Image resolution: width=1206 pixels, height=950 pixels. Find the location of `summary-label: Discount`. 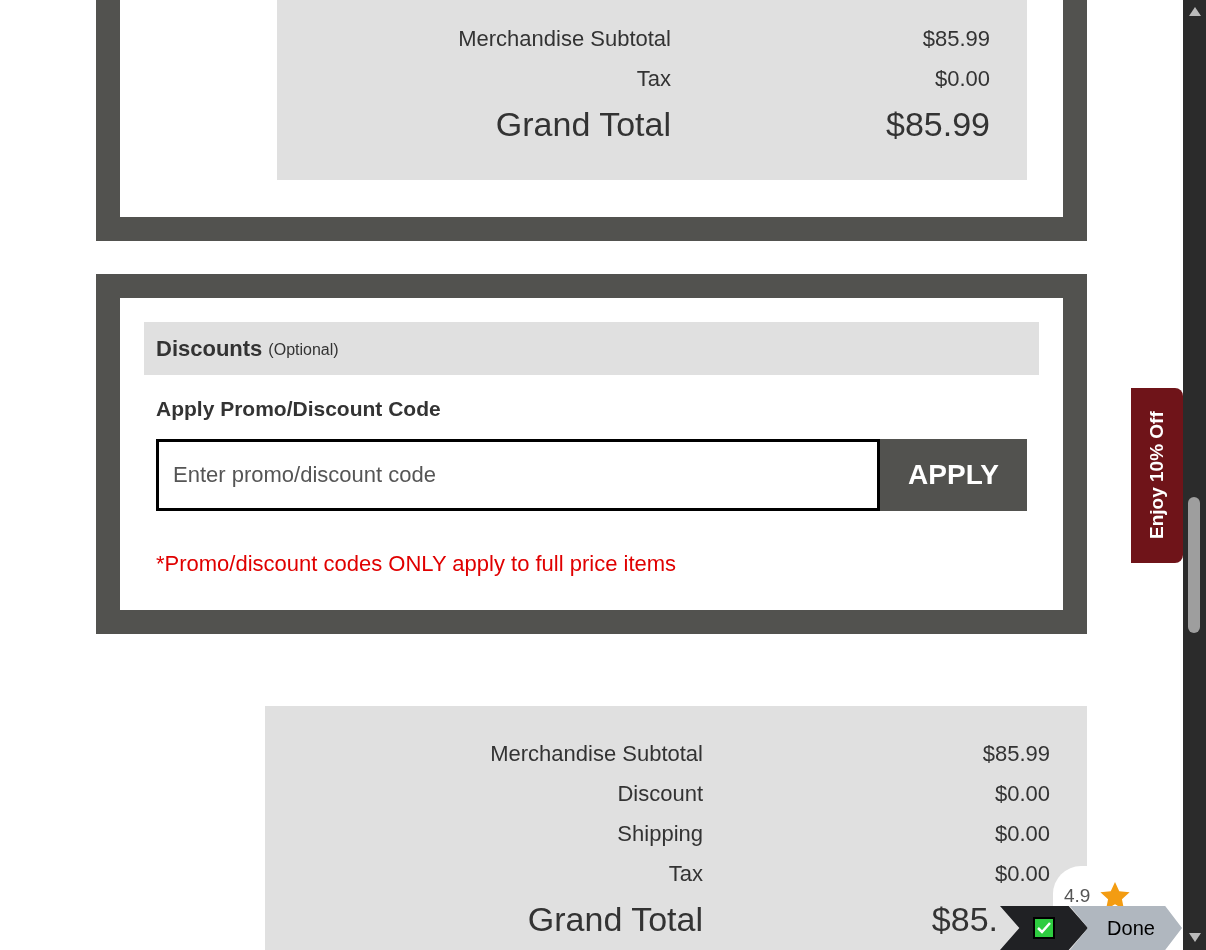

summary-label: Discount is located at coordinates (659, 794).